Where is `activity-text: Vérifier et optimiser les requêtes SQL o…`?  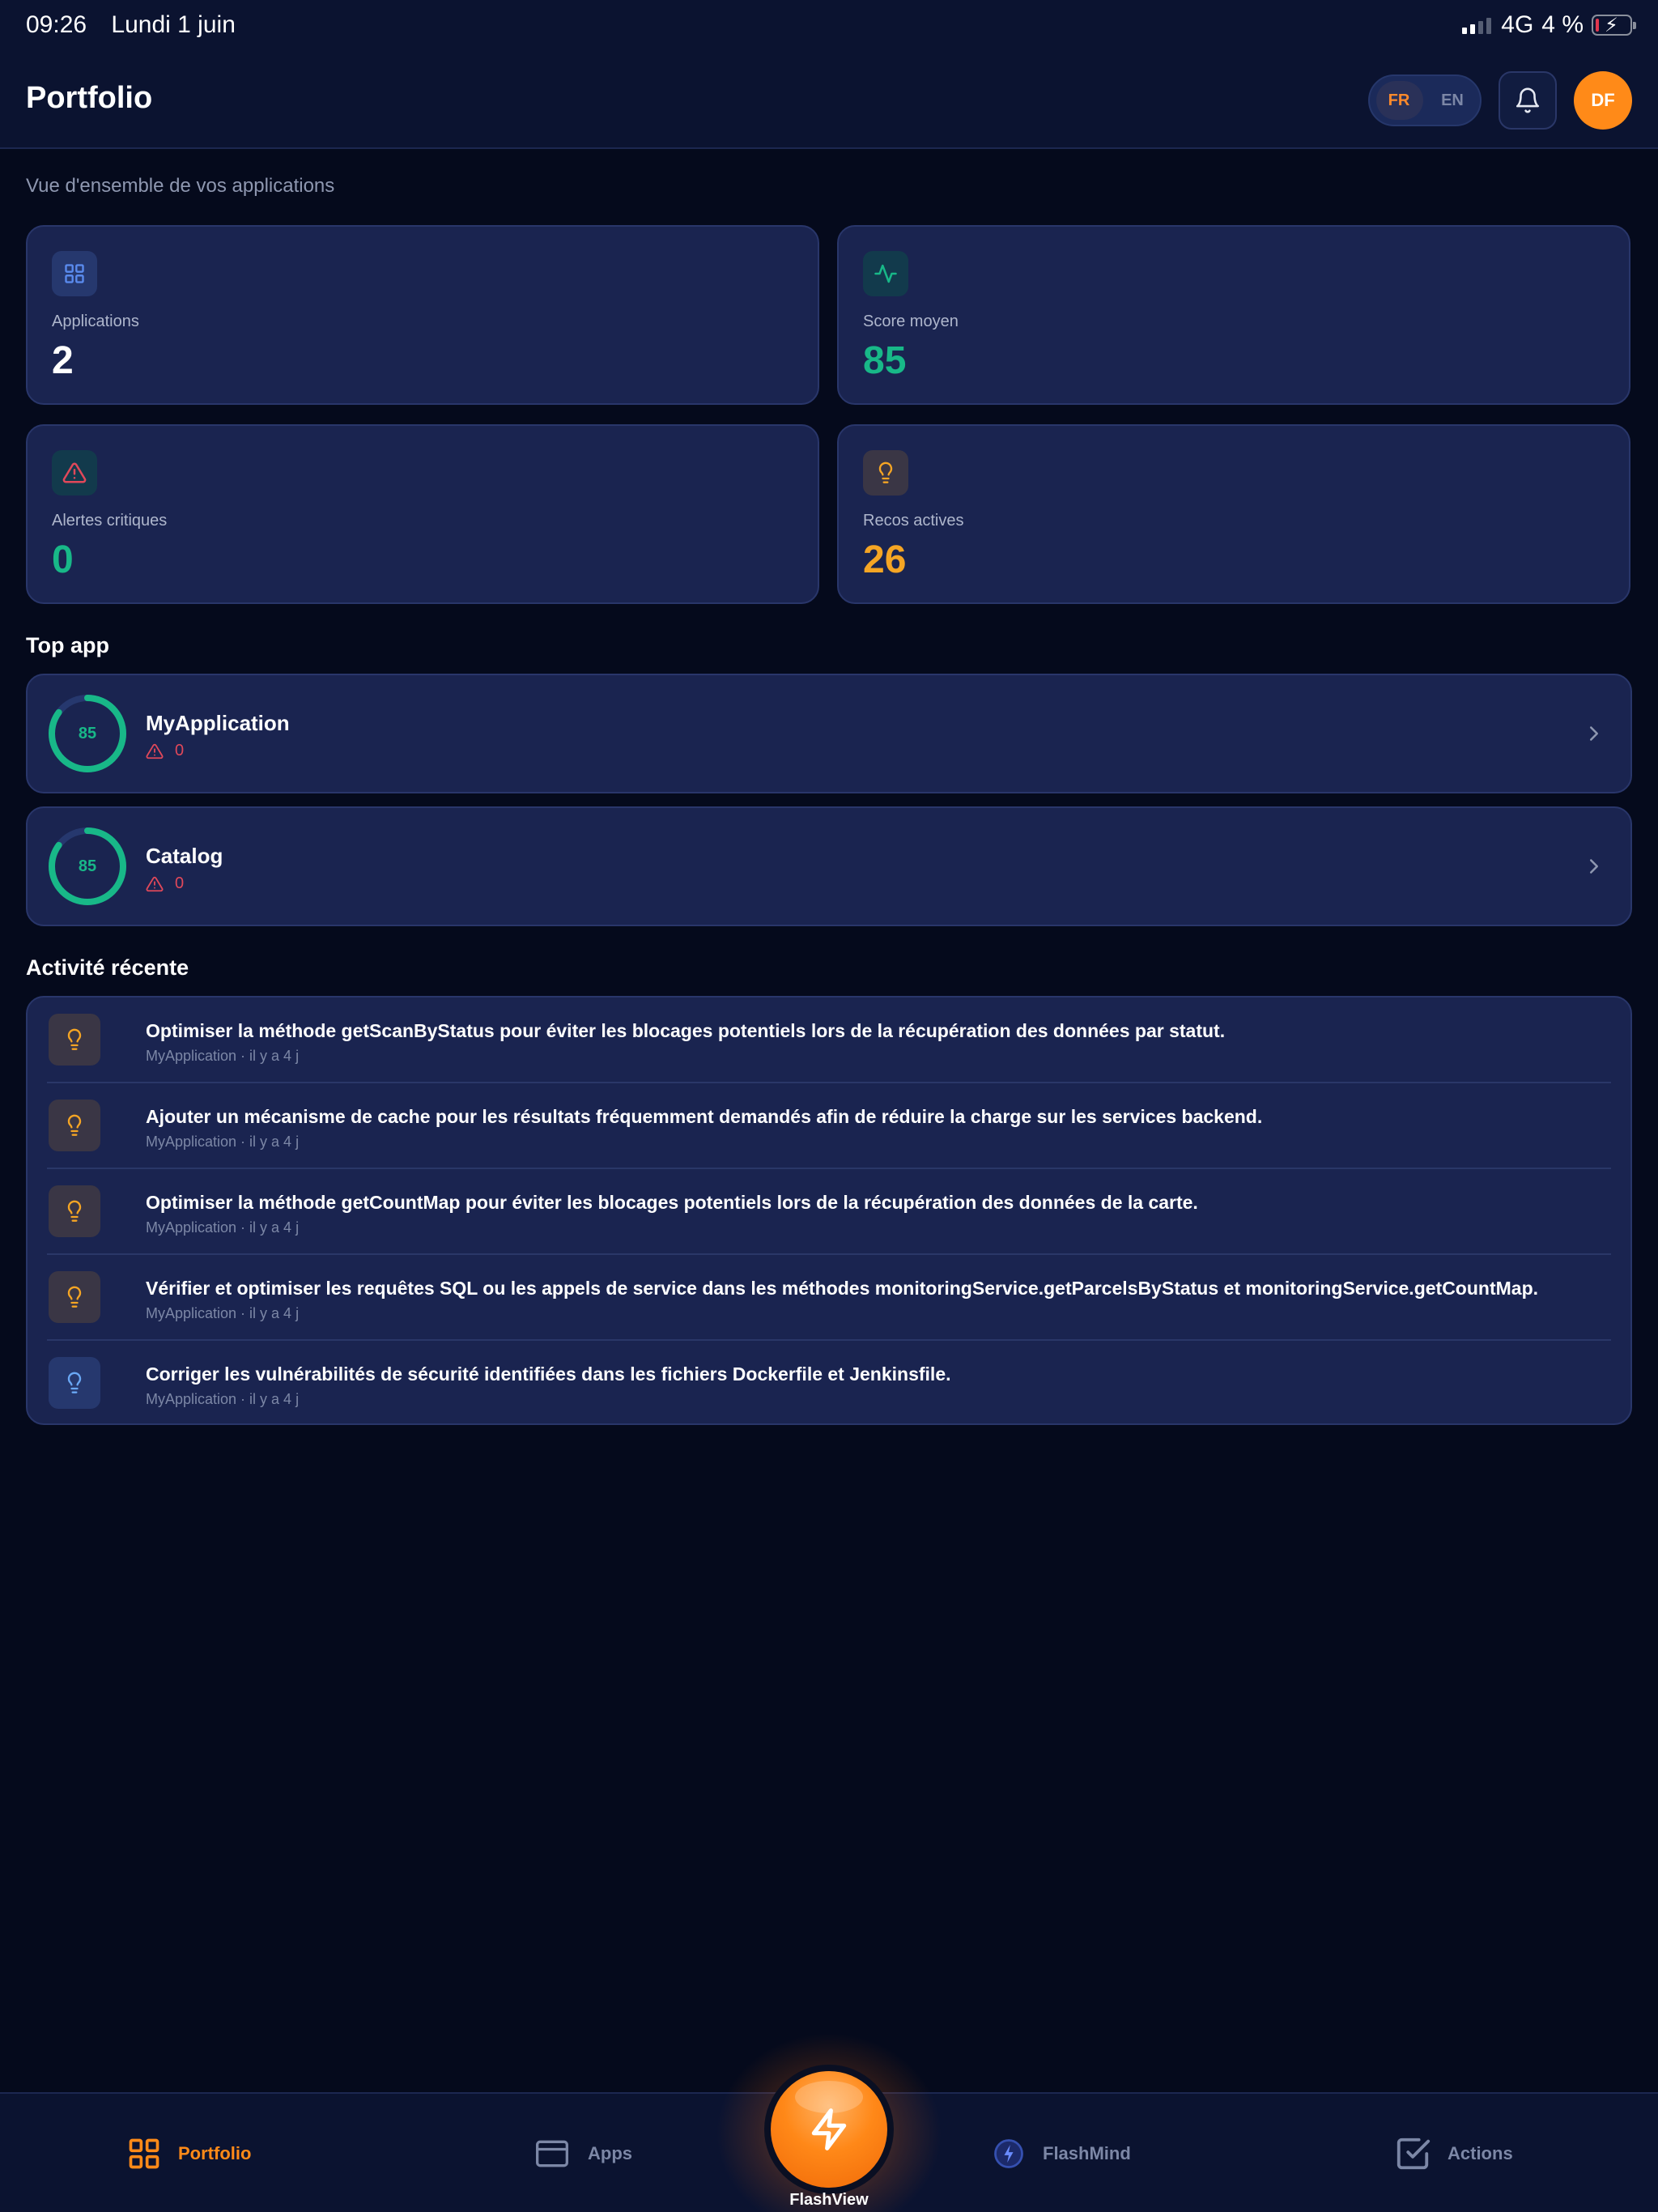
activity-text: Vérifier et optimiser les requêtes SQL o… is located at coordinates (842, 1288).